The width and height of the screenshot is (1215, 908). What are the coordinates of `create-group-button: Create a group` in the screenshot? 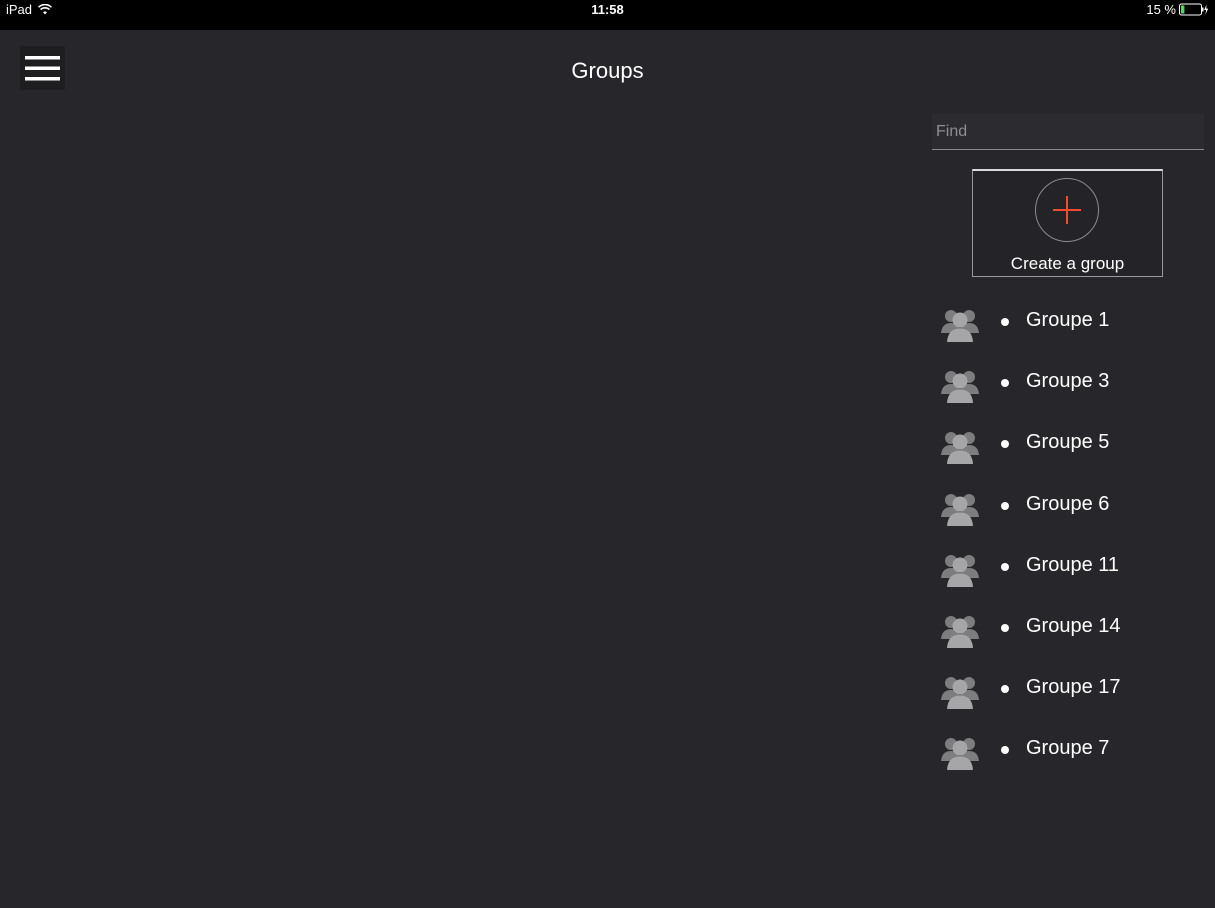 It's located at (1067, 223).